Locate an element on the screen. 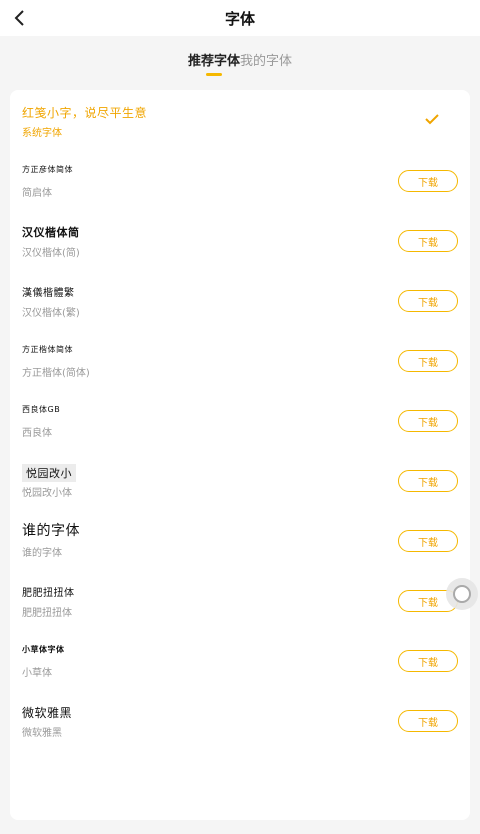  back-button is located at coordinates (19, 18).